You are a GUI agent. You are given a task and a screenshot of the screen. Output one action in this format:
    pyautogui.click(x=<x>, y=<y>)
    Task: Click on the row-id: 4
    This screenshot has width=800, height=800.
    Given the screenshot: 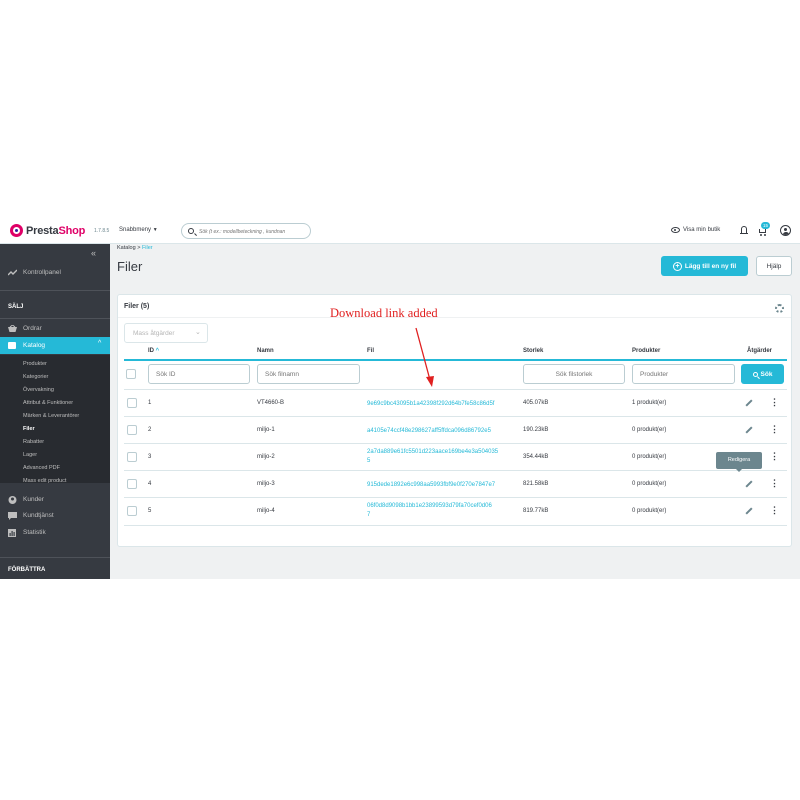 What is the action you would take?
    pyautogui.click(x=150, y=484)
    